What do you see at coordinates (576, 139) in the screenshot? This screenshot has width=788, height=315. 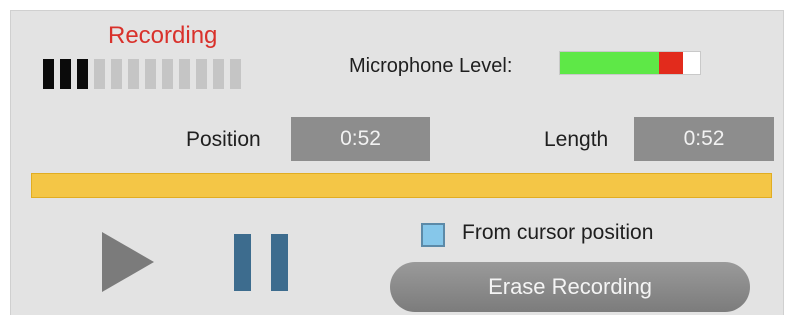 I see `length-label: Length` at bounding box center [576, 139].